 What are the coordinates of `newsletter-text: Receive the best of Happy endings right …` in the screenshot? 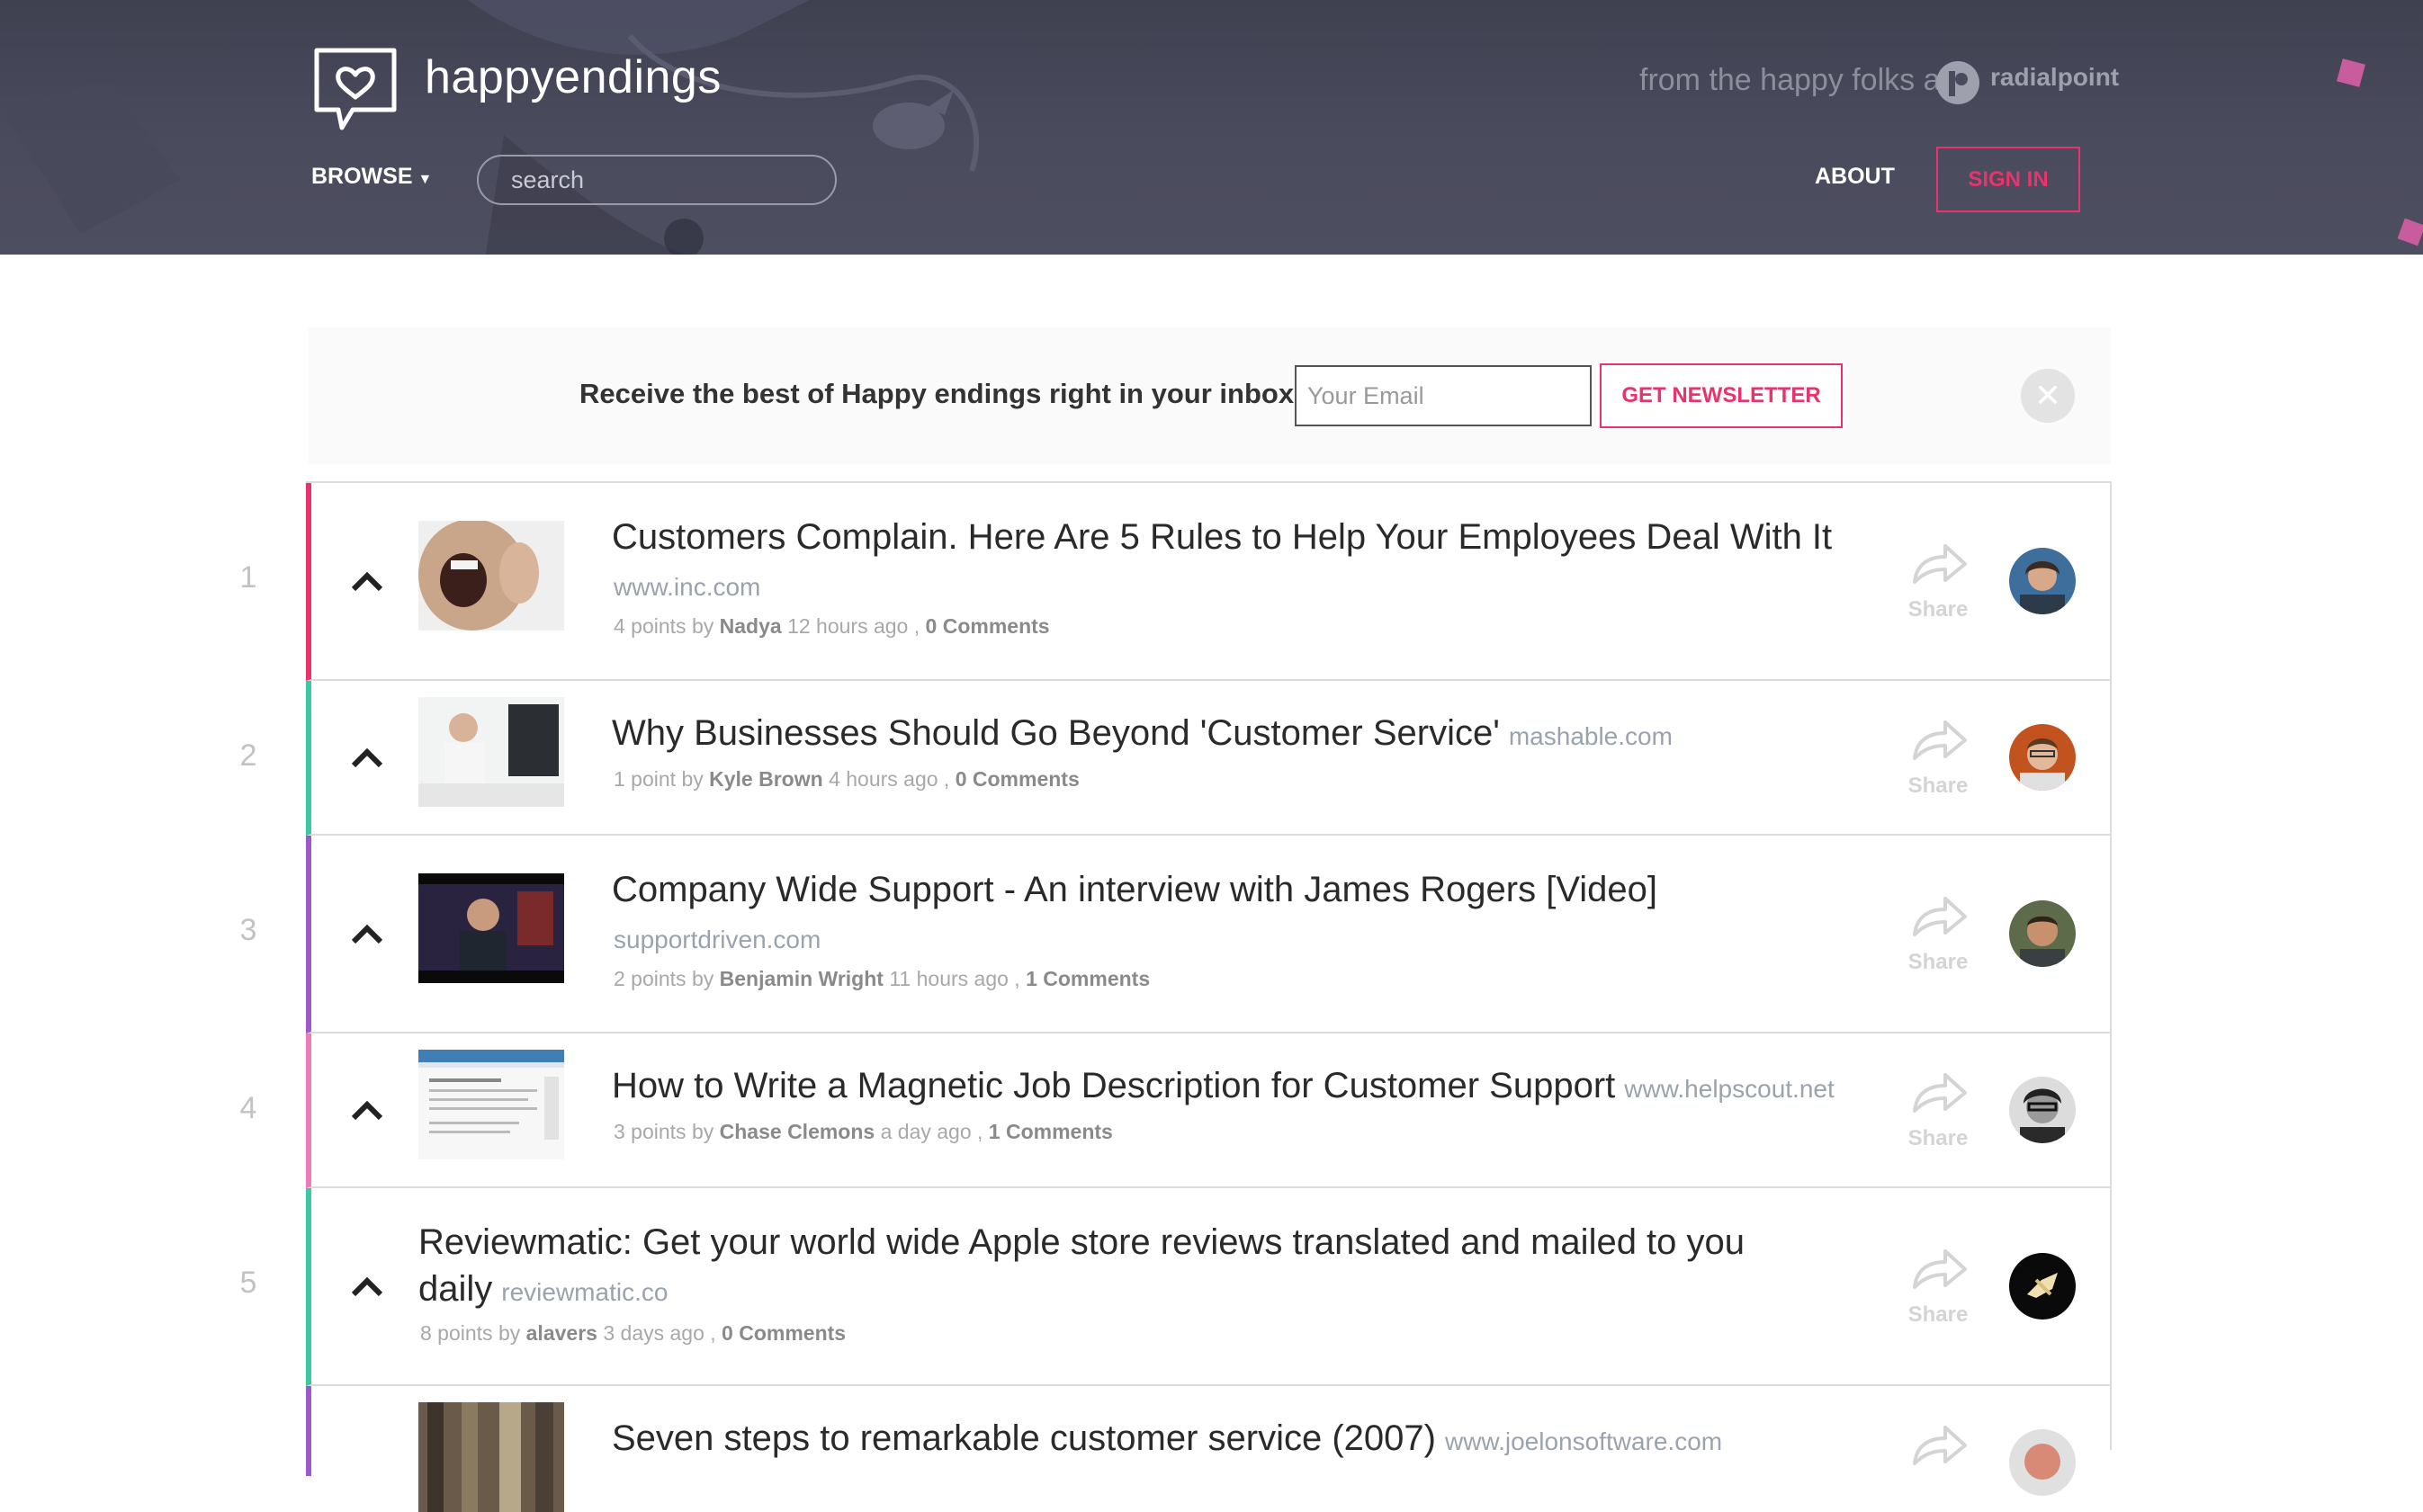 It's located at (937, 393).